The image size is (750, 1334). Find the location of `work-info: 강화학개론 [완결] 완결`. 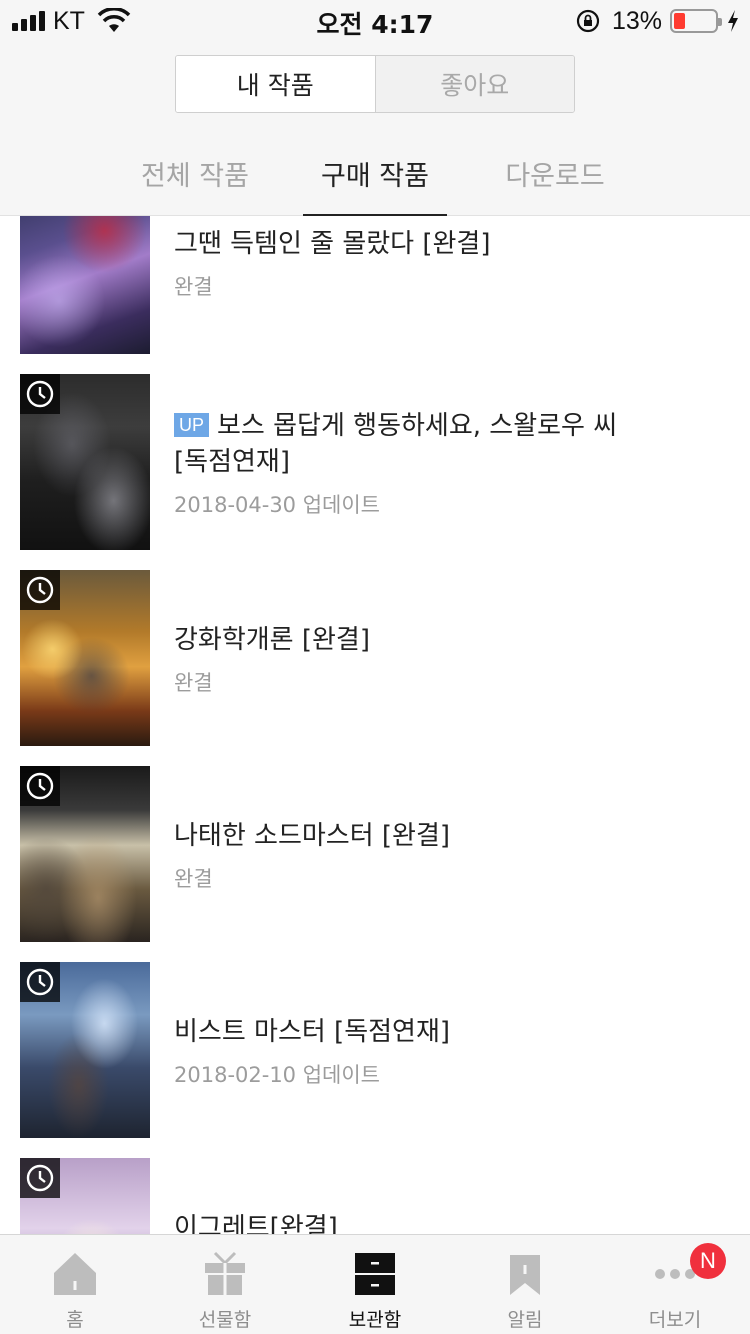

work-info: 강화학개론 [완결] 완결 is located at coordinates (272, 660).